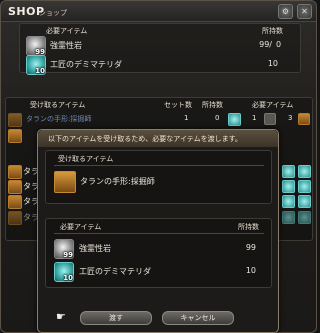 The width and height of the screenshot is (320, 333). I want to click on owned-extra: 0, so click(279, 44).